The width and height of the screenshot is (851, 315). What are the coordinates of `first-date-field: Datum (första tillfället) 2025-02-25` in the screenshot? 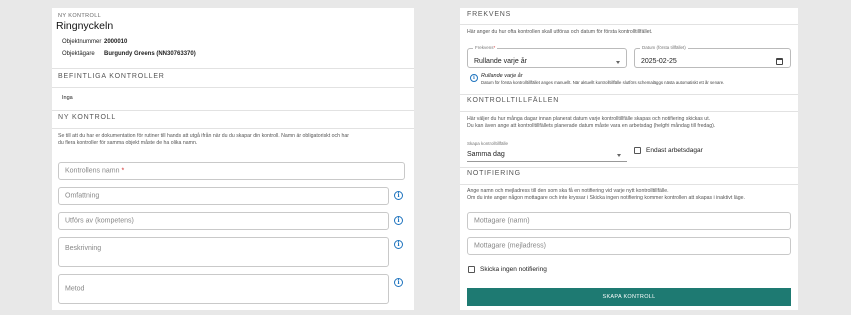 It's located at (712, 56).